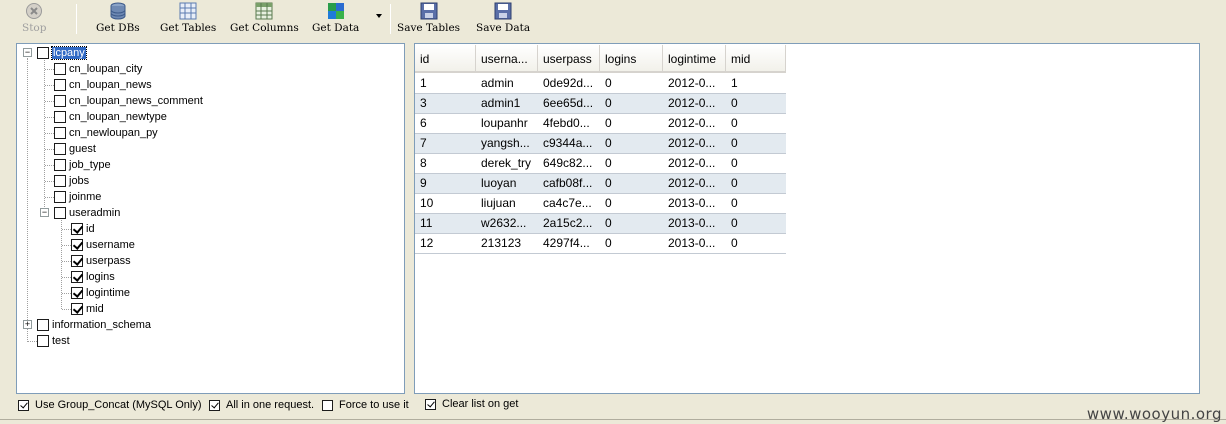 The image size is (1226, 424). Describe the element at coordinates (75, 149) in the screenshot. I see `tree-item-table: guest` at that location.